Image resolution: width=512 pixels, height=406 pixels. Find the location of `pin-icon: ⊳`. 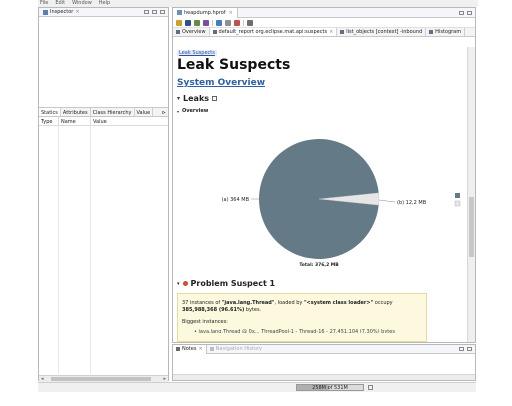

pin-icon: ⊳ is located at coordinates (164, 112).